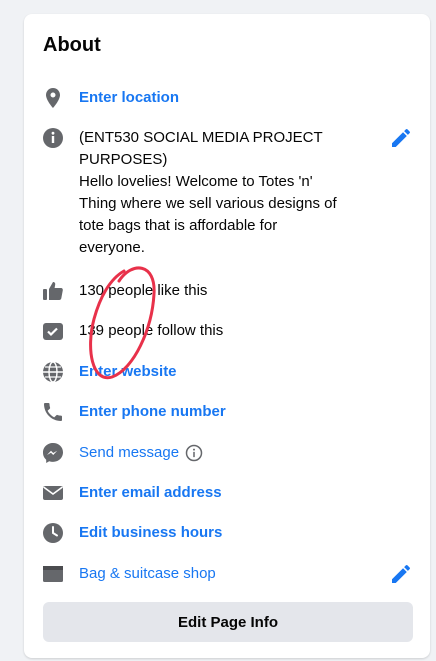 Image resolution: width=436 pixels, height=661 pixels. I want to click on location-pin-icon, so click(53, 98).